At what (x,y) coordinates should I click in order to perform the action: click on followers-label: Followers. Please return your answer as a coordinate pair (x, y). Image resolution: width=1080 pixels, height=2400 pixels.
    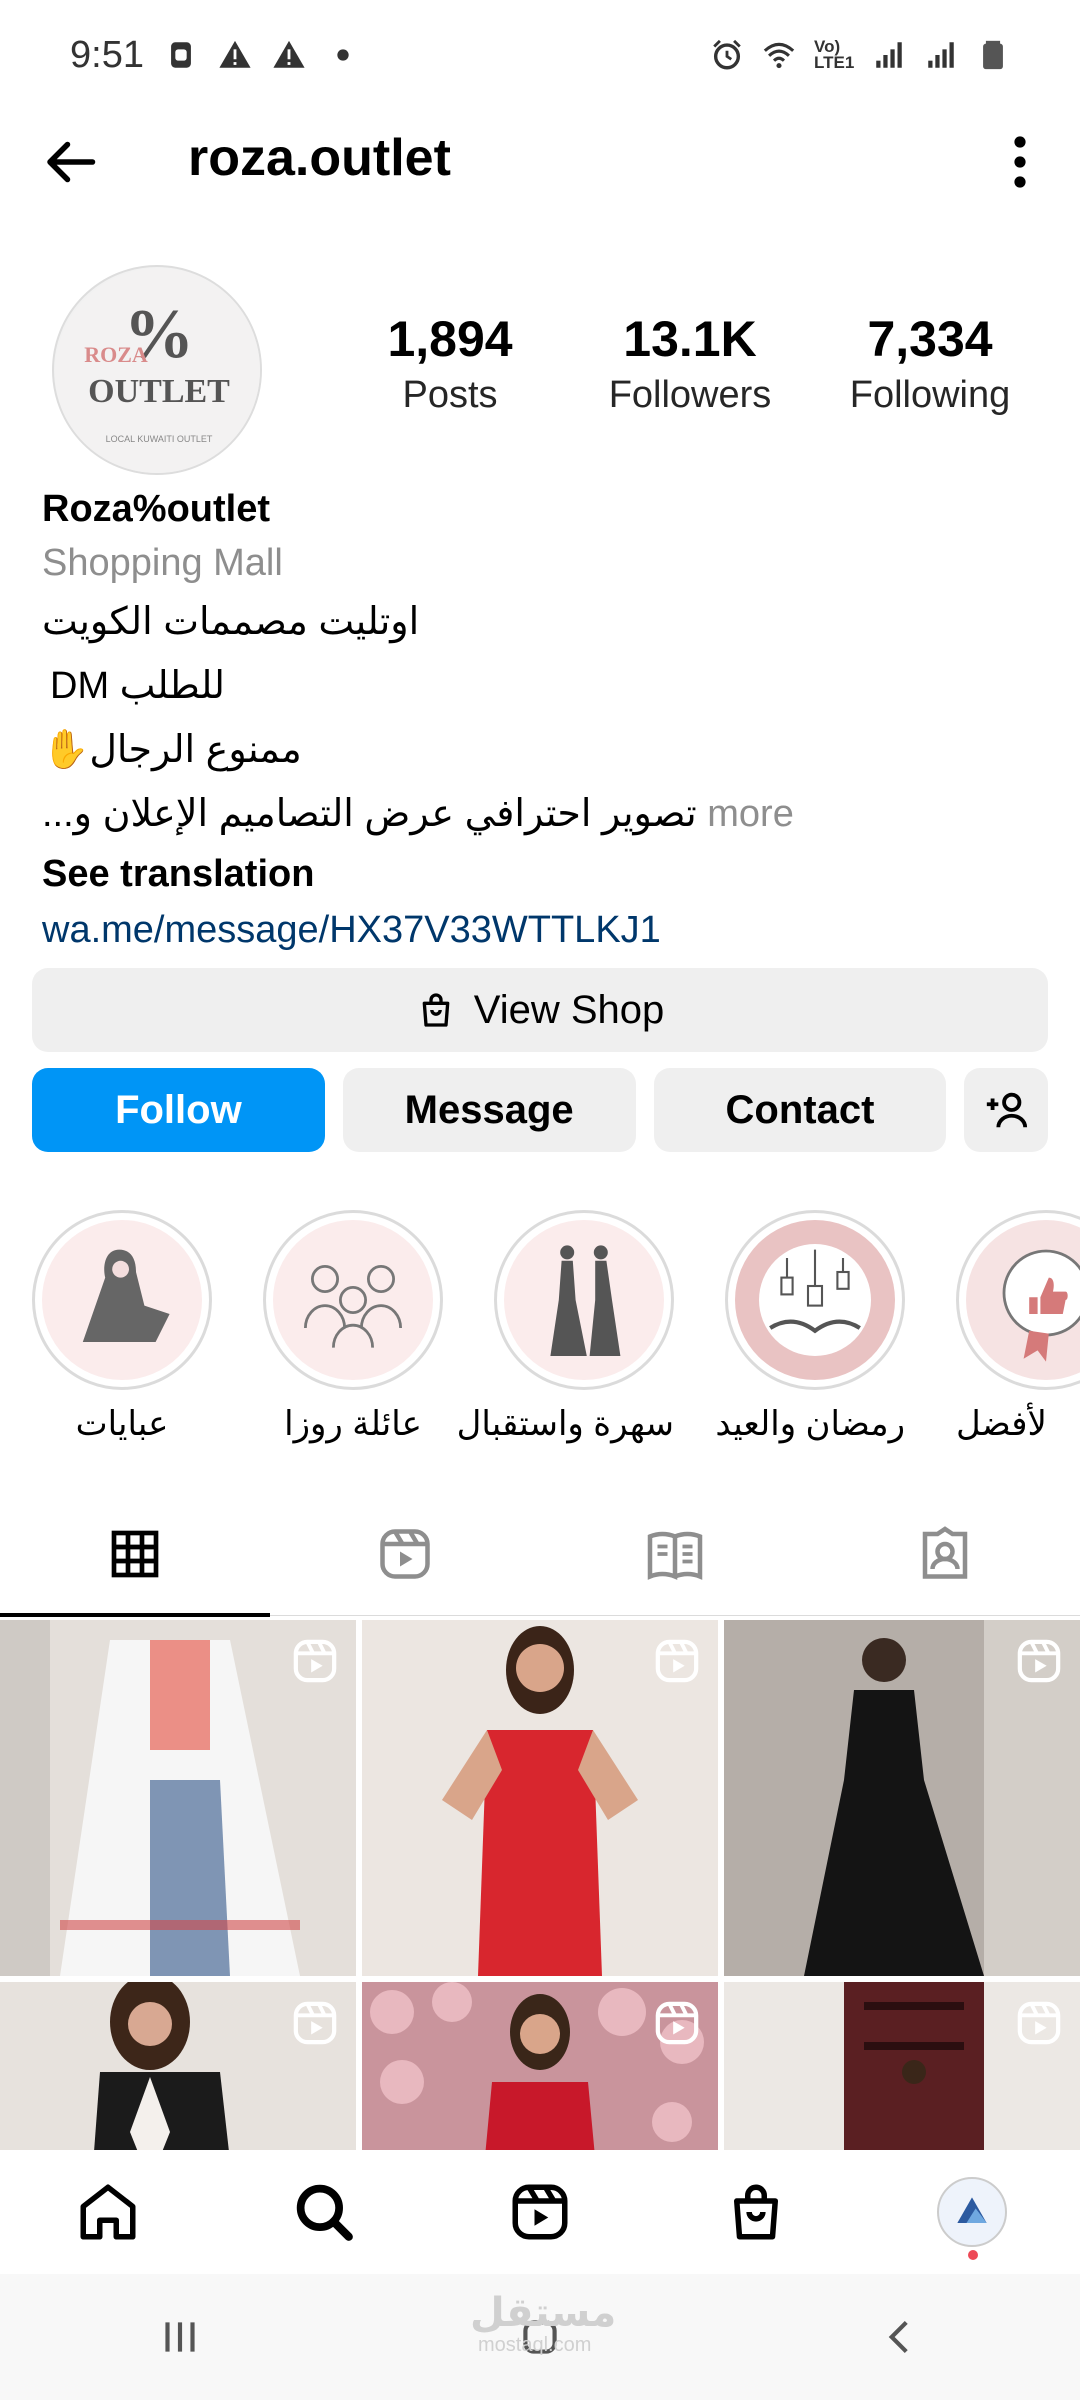
    Looking at the image, I should click on (690, 395).